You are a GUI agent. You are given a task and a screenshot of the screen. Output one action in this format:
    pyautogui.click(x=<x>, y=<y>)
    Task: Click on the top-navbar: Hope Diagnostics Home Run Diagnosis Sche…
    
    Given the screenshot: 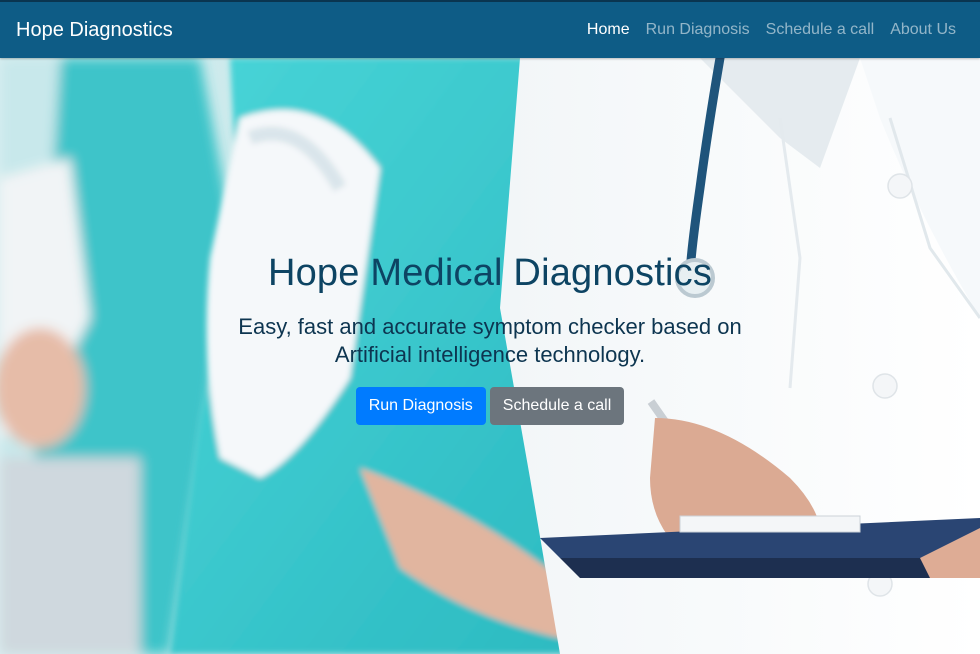 What is the action you would take?
    pyautogui.click(x=490, y=29)
    